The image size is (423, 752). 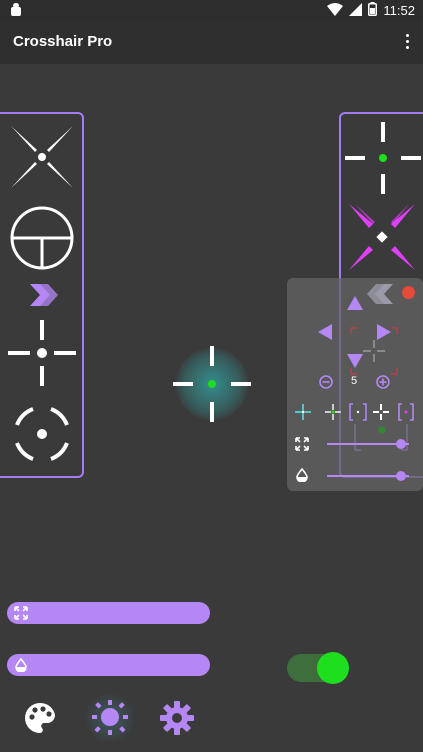 I want to click on opacity-slider-bar, so click(x=108, y=665).